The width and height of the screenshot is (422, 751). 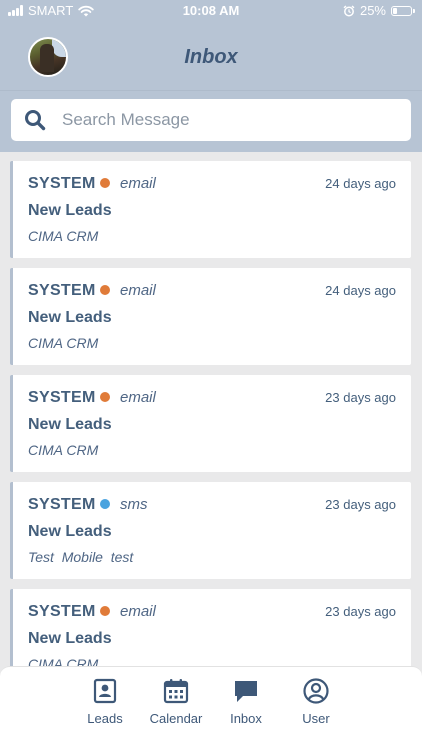 I want to click on nav-label: Calendar, so click(x=176, y=718).